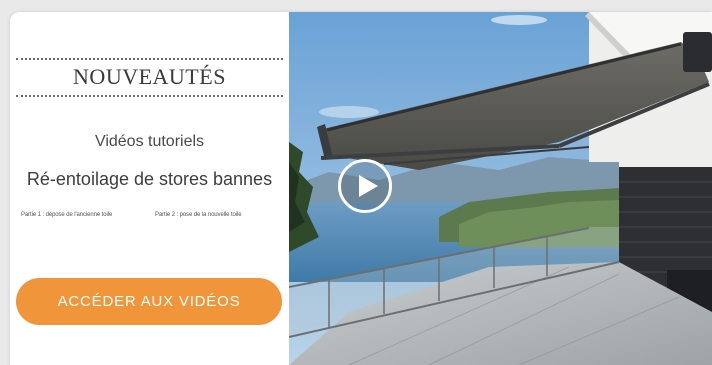  What do you see at coordinates (368, 186) in the screenshot?
I see `play-icon` at bounding box center [368, 186].